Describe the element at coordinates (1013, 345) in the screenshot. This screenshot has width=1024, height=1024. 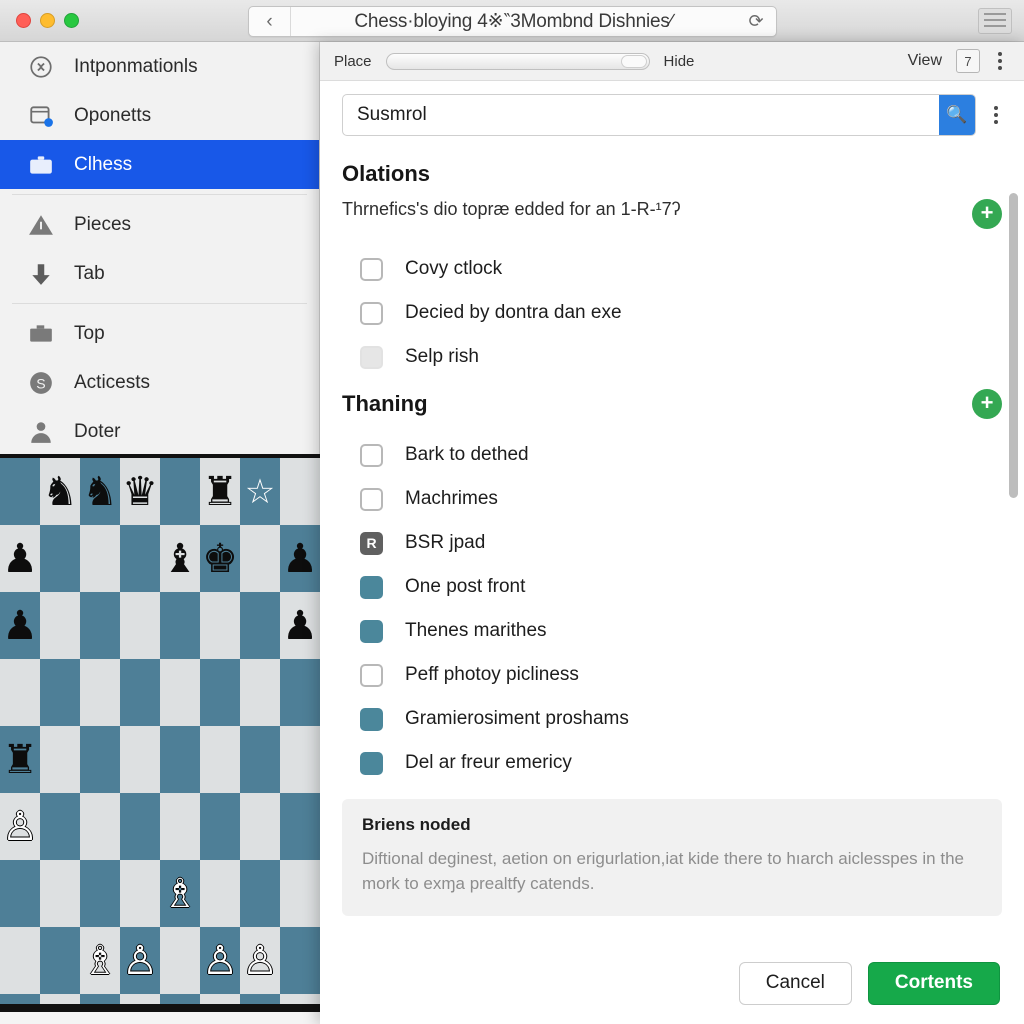
I see `vertical-scrollbar` at that location.